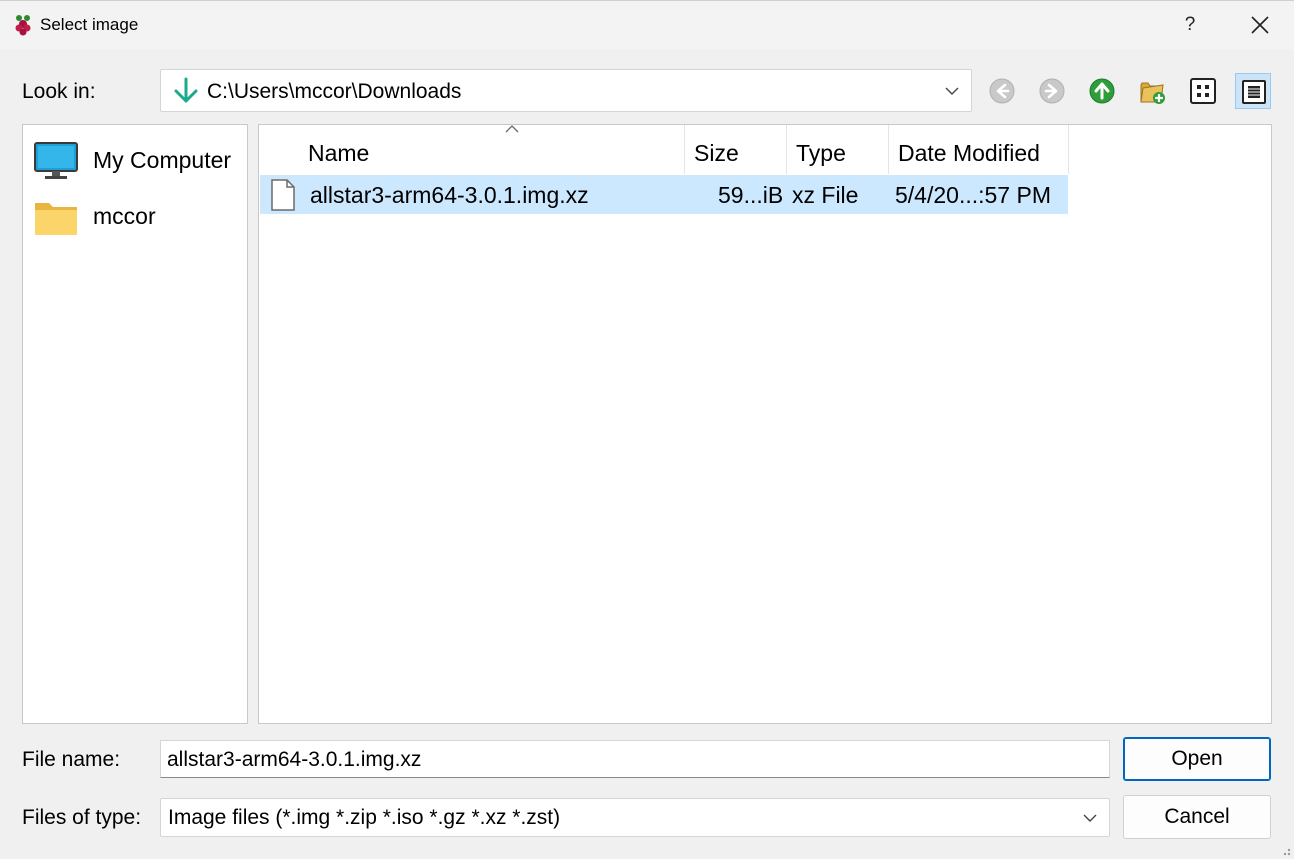 The height and width of the screenshot is (859, 1294). I want to click on look-in-path: C:\Users\mccor\Downloads, so click(334, 91).